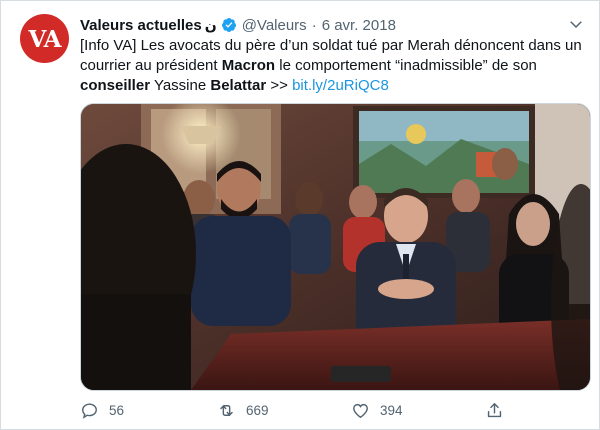  What do you see at coordinates (117, 410) in the screenshot?
I see `reply-count: 56` at bounding box center [117, 410].